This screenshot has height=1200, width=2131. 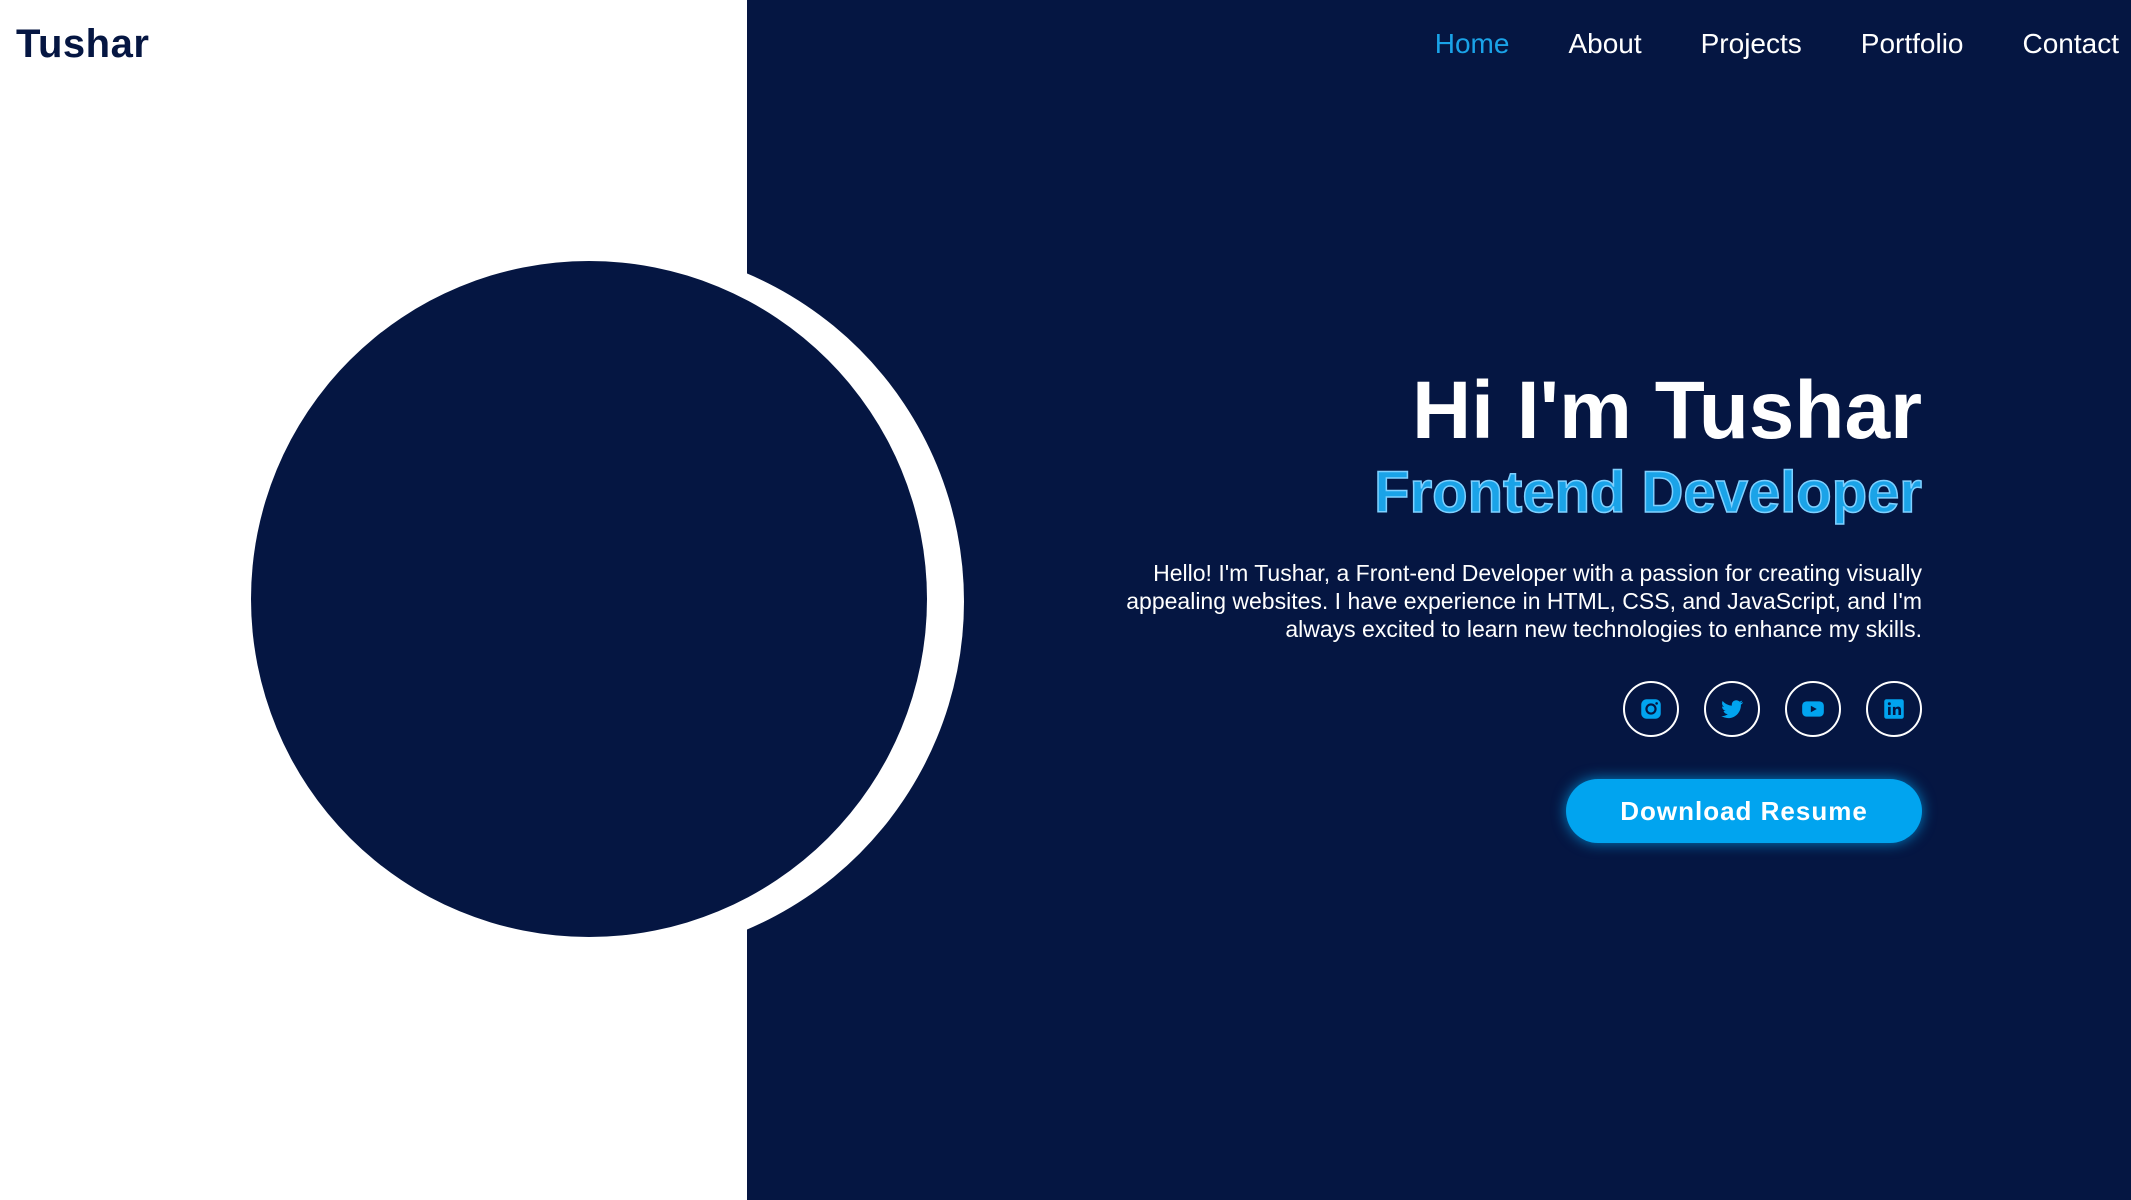 What do you see at coordinates (1492, 709) in the screenshot?
I see `social-links` at bounding box center [1492, 709].